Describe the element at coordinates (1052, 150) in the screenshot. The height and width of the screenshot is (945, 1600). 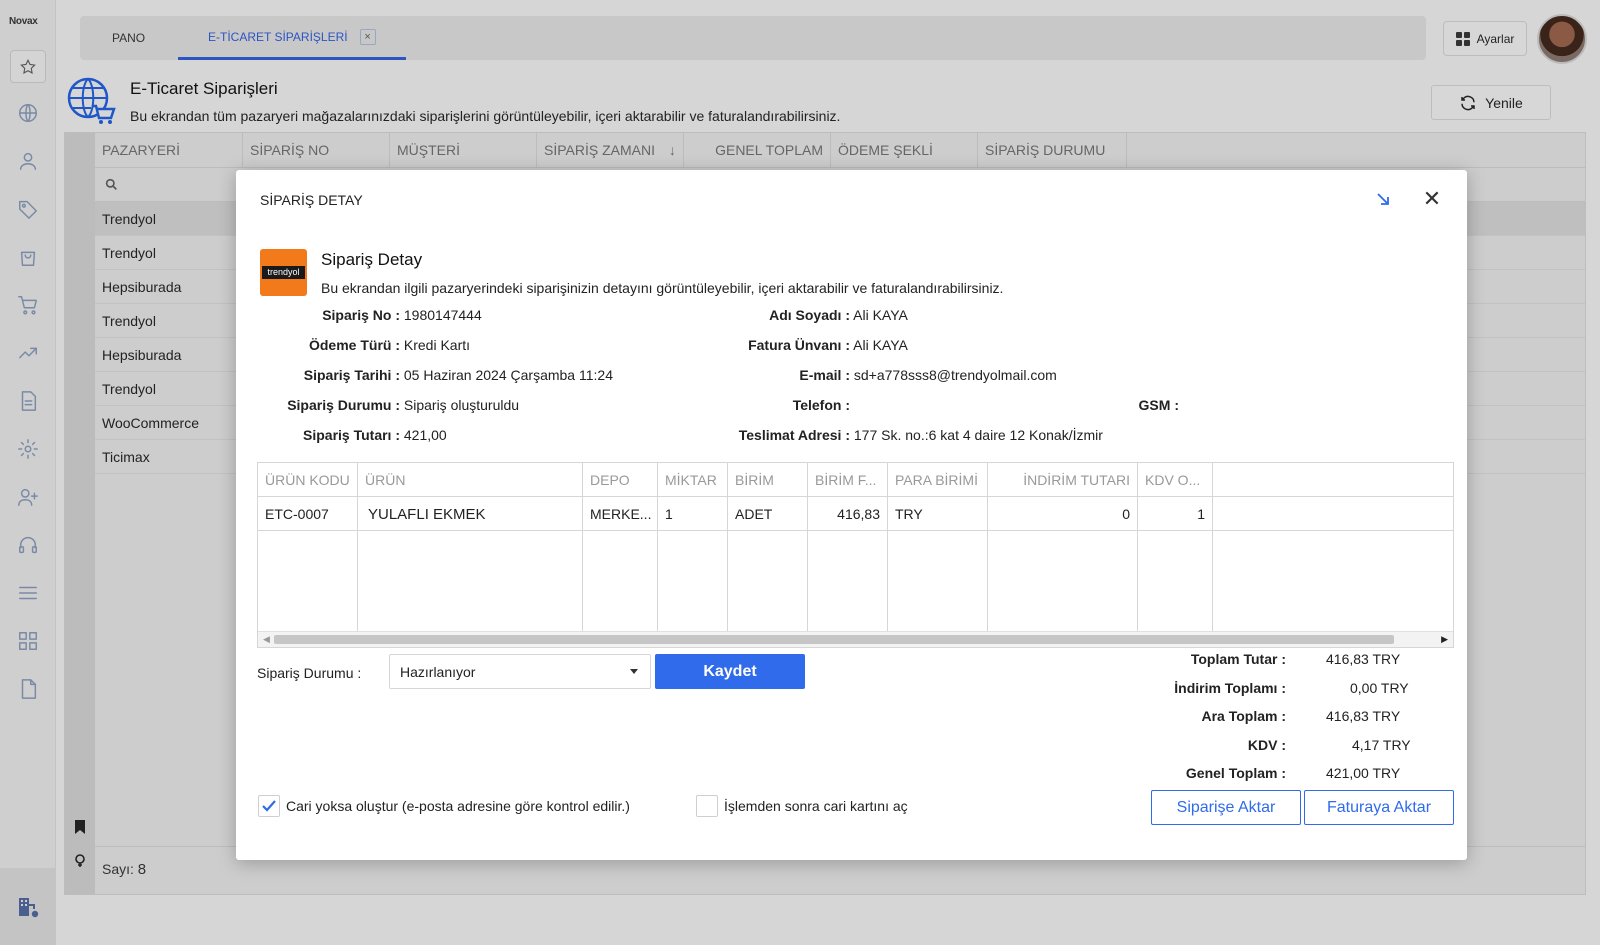
I see `col-header: SİPARİŞ DURUMU` at that location.